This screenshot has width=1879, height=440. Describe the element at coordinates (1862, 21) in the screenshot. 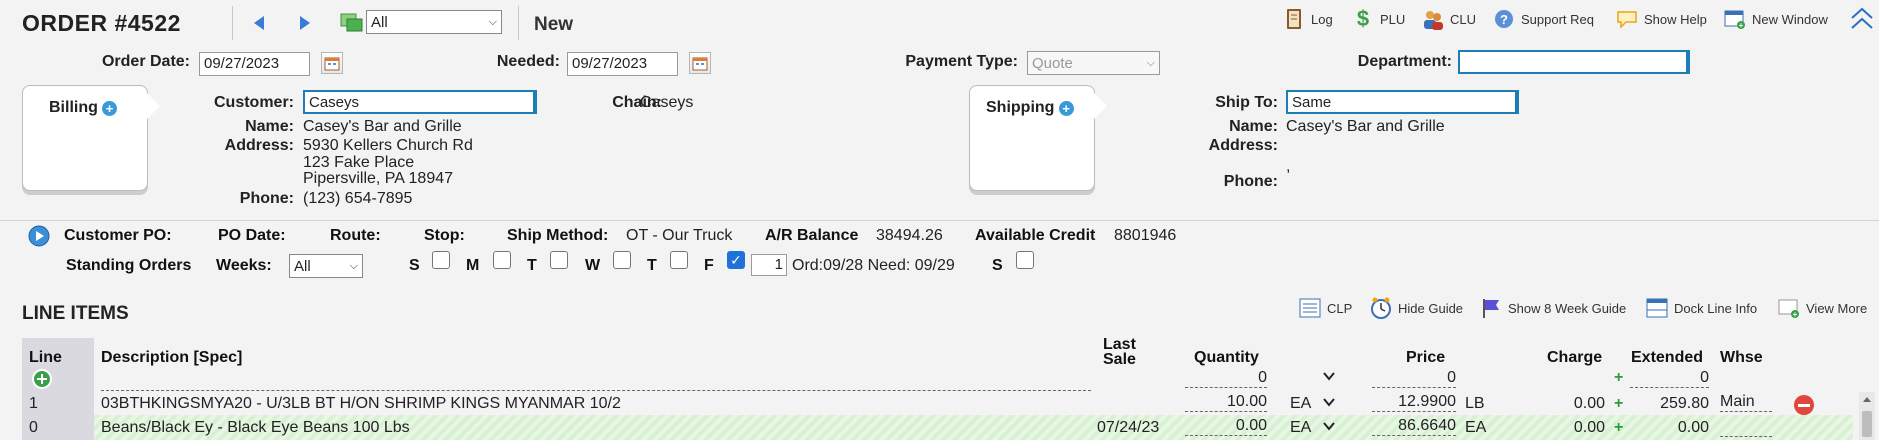

I see `collapse-chevron-icon` at that location.